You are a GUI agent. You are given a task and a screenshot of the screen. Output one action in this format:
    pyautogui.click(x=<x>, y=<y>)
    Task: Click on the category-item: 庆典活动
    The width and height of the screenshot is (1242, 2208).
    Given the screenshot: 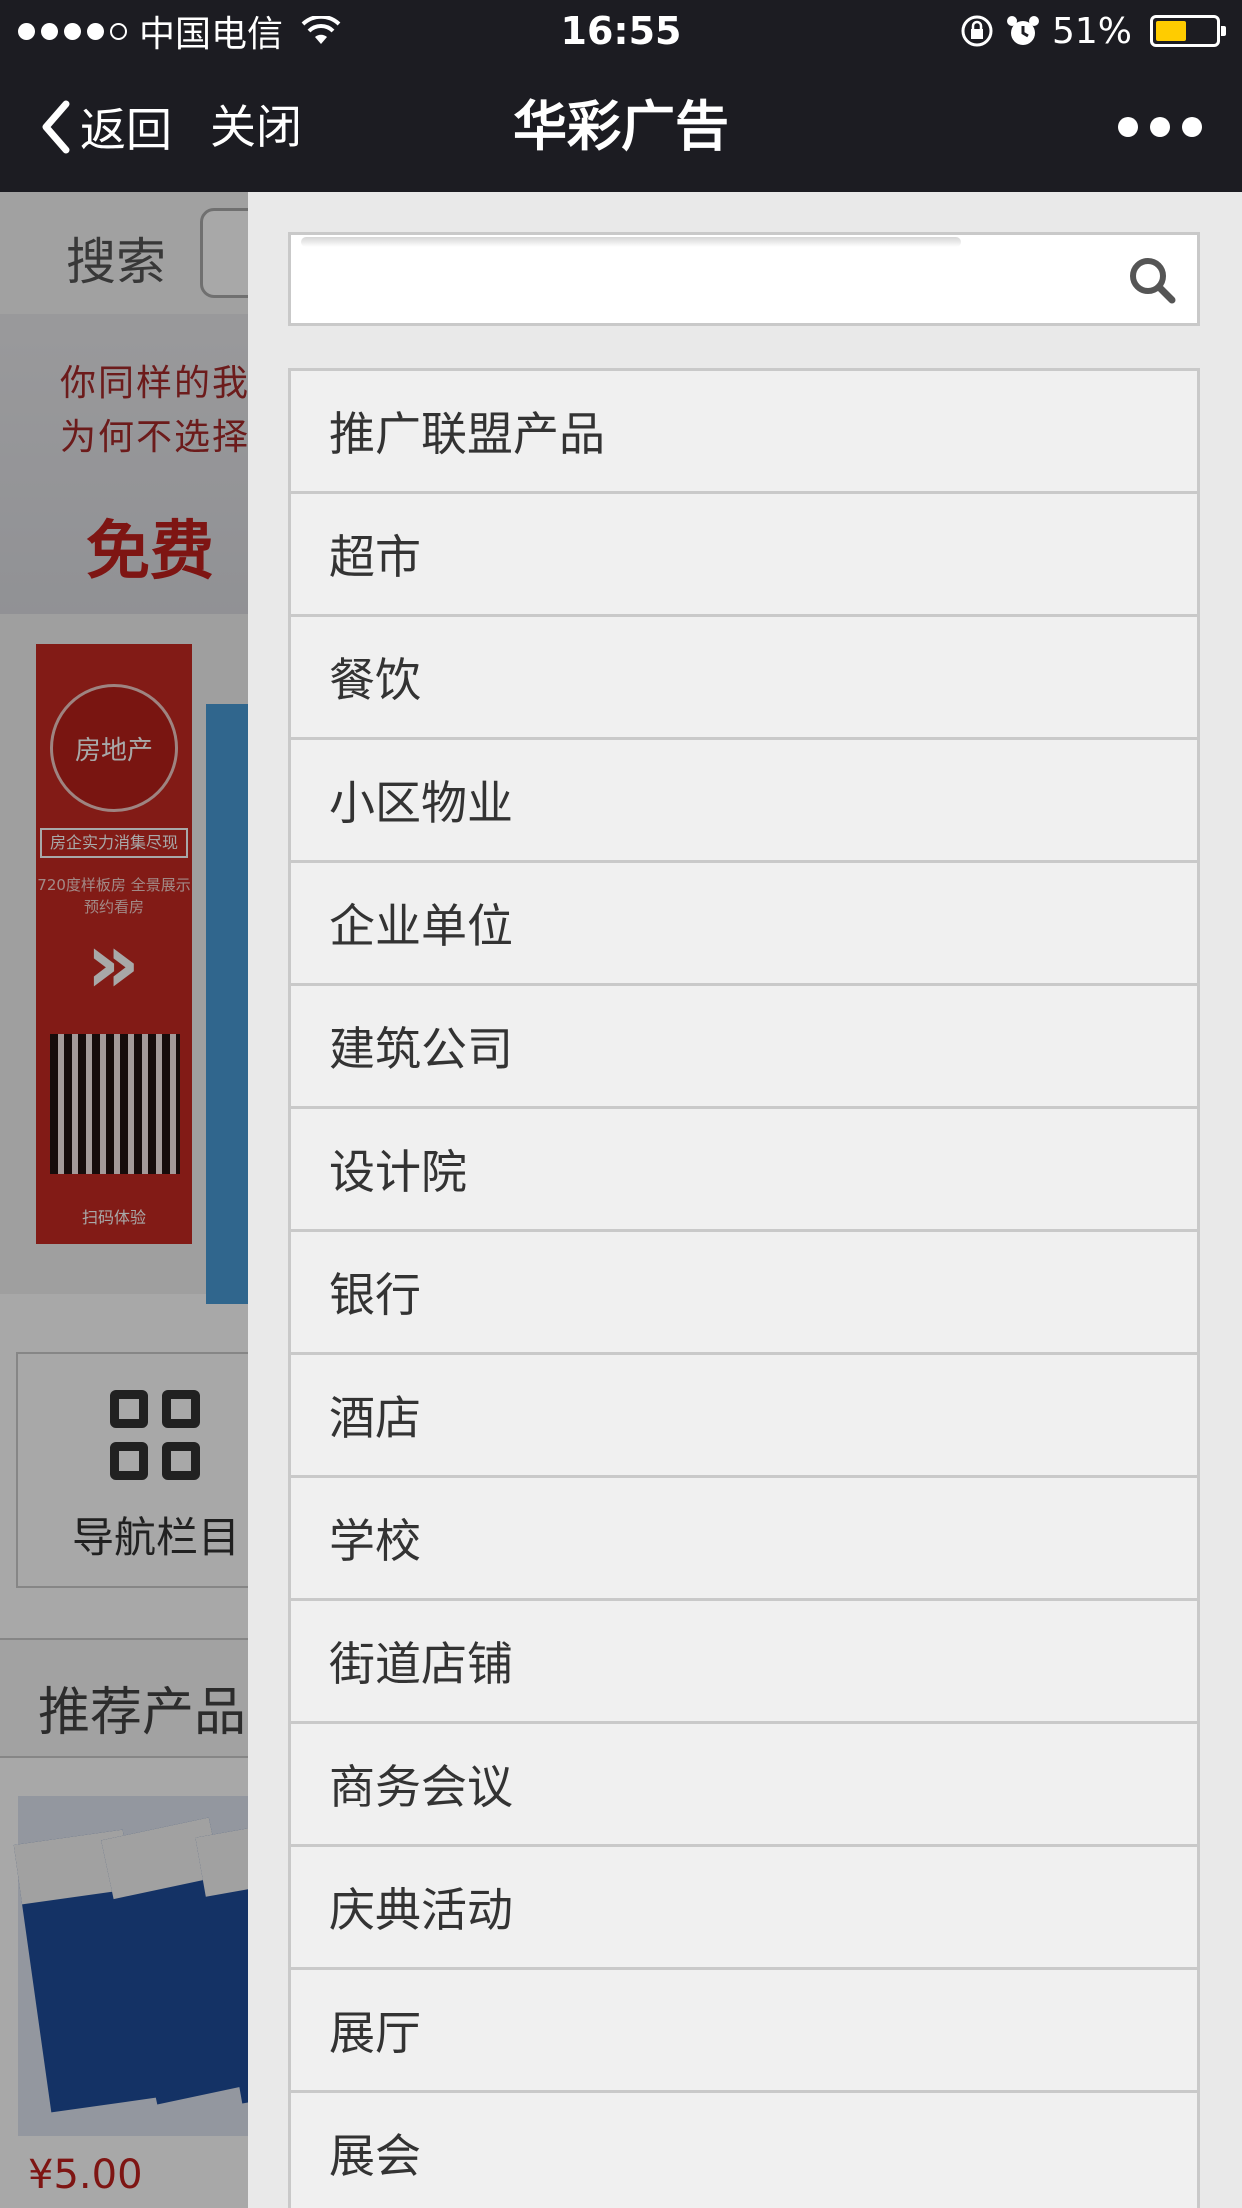 What is the action you would take?
    pyautogui.click(x=744, y=1908)
    